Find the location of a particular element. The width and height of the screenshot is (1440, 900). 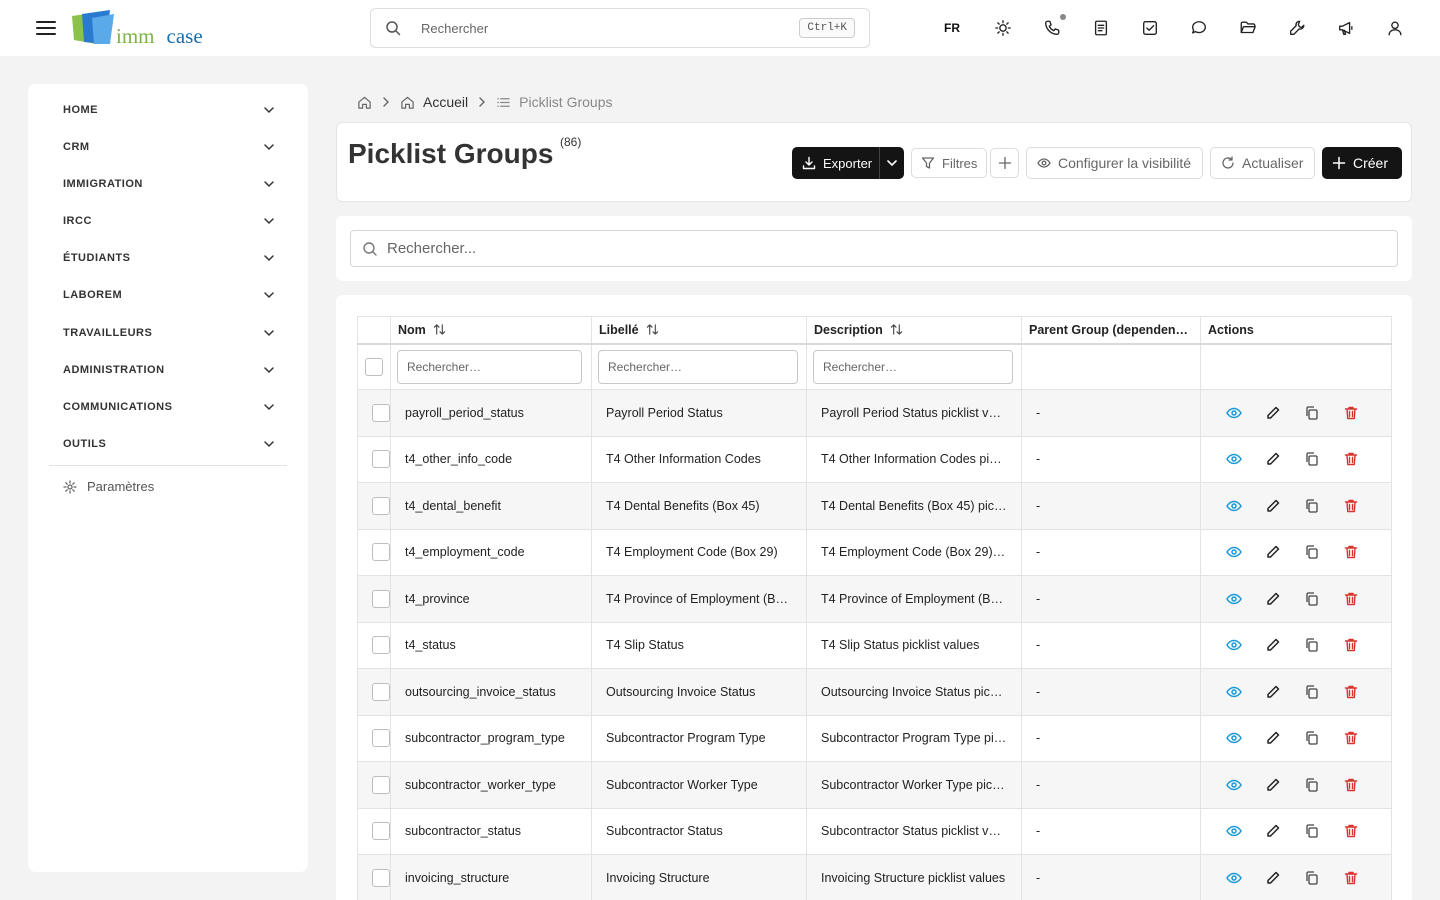

configure-visibility-button: Configurer la visibilité is located at coordinates (1114, 163).